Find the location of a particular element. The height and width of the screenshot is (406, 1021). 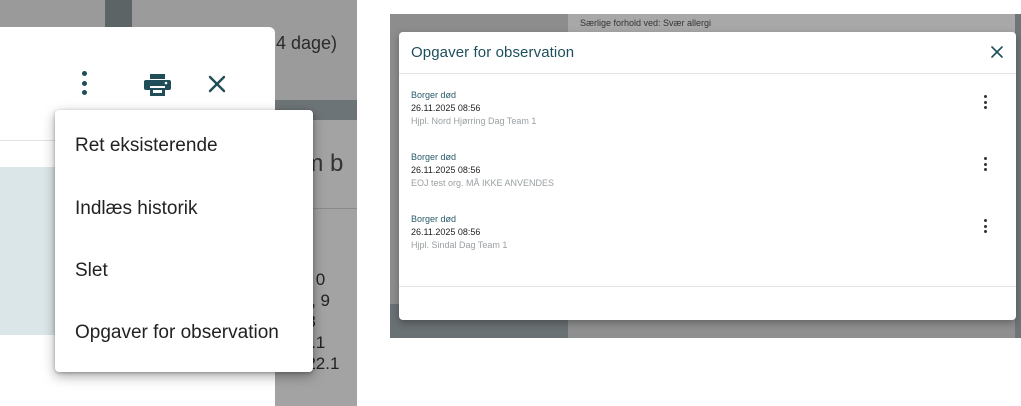

dialog-header: Opgaver for observation is located at coordinates (707, 53).